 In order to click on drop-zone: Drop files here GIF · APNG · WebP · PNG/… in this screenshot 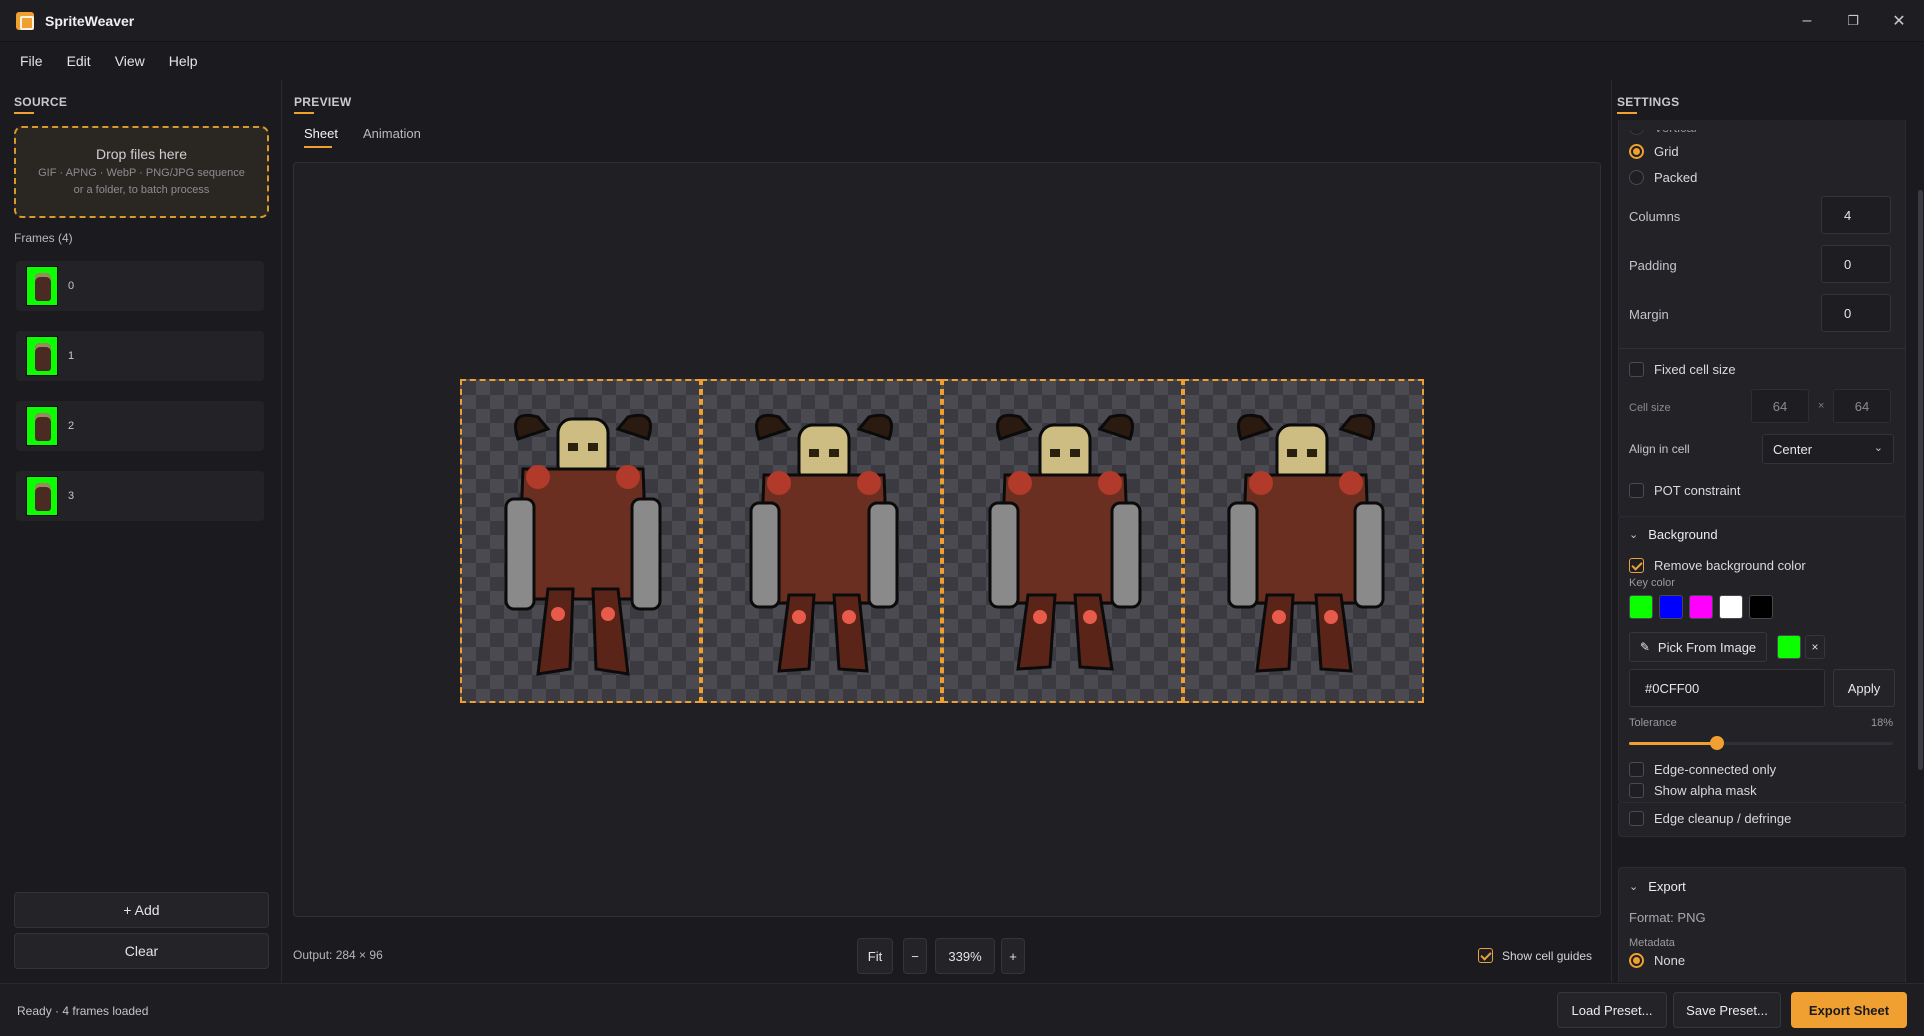, I will do `click(141, 172)`.